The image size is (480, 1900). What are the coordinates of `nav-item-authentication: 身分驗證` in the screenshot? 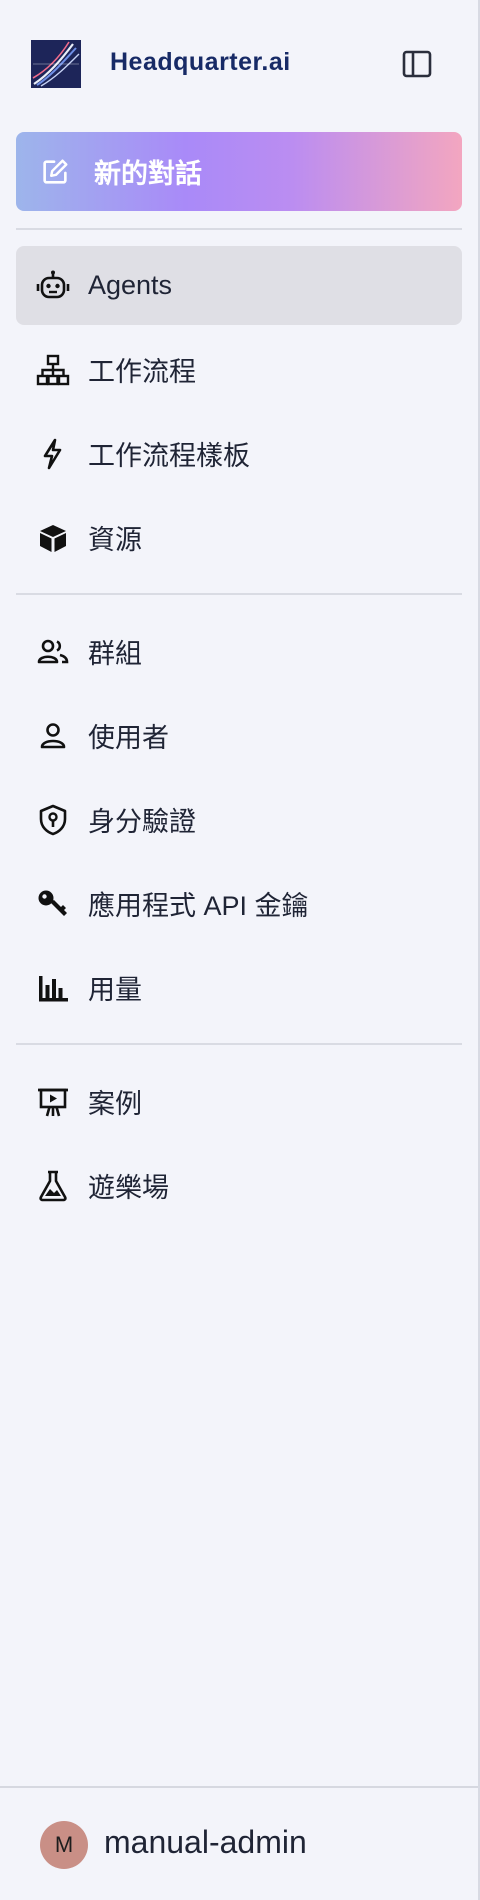 It's located at (239, 819).